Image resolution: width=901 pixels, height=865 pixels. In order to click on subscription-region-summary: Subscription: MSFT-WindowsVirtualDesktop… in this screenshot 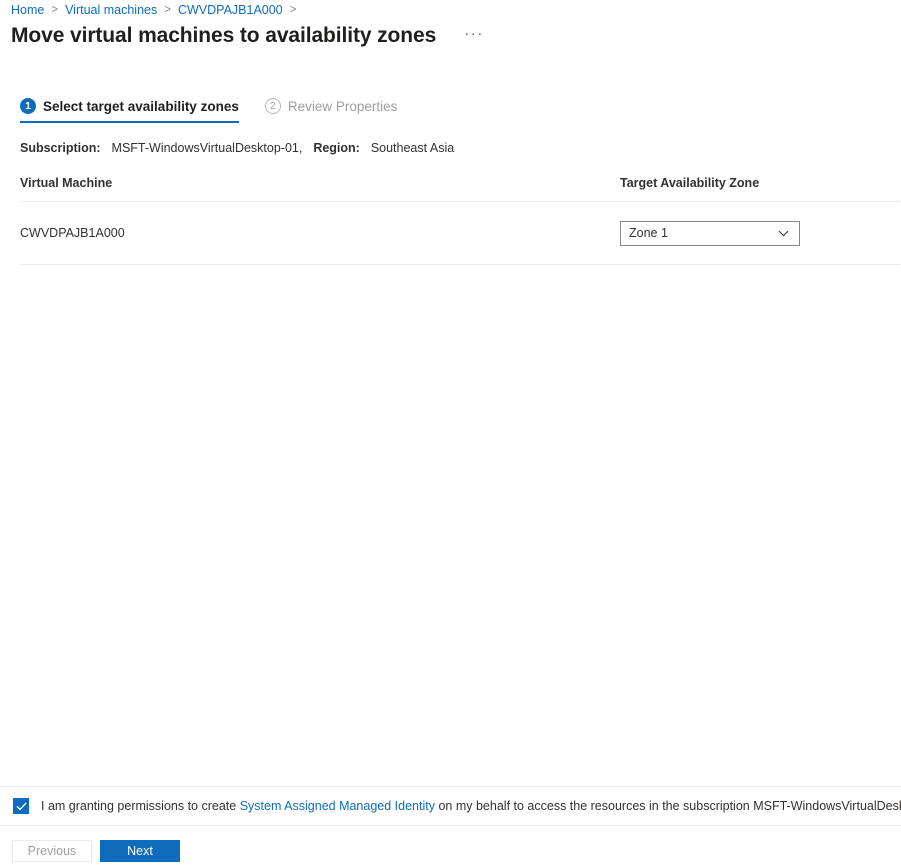, I will do `click(237, 148)`.